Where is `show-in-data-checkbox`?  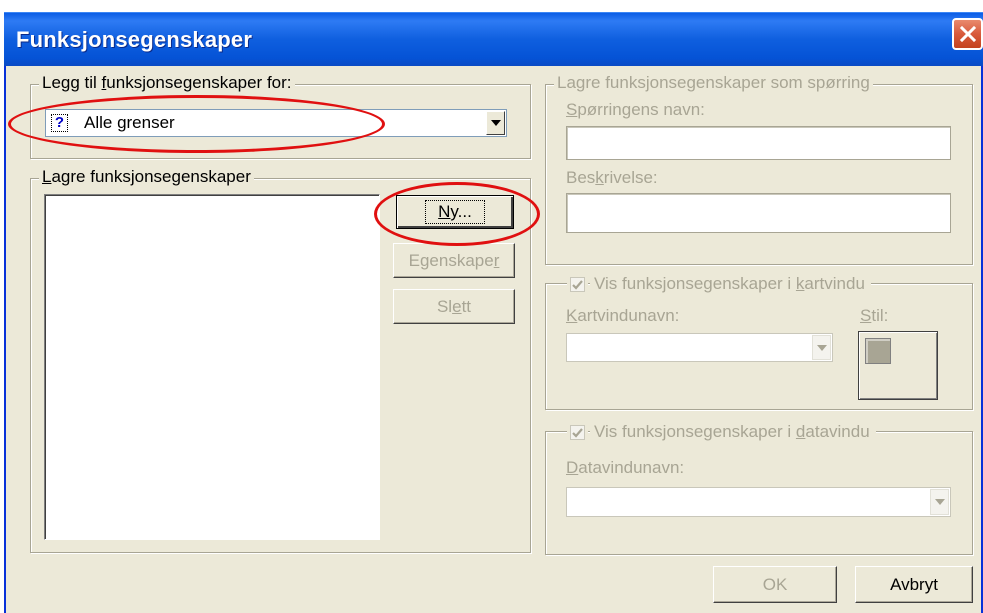
show-in-data-checkbox is located at coordinates (577, 432).